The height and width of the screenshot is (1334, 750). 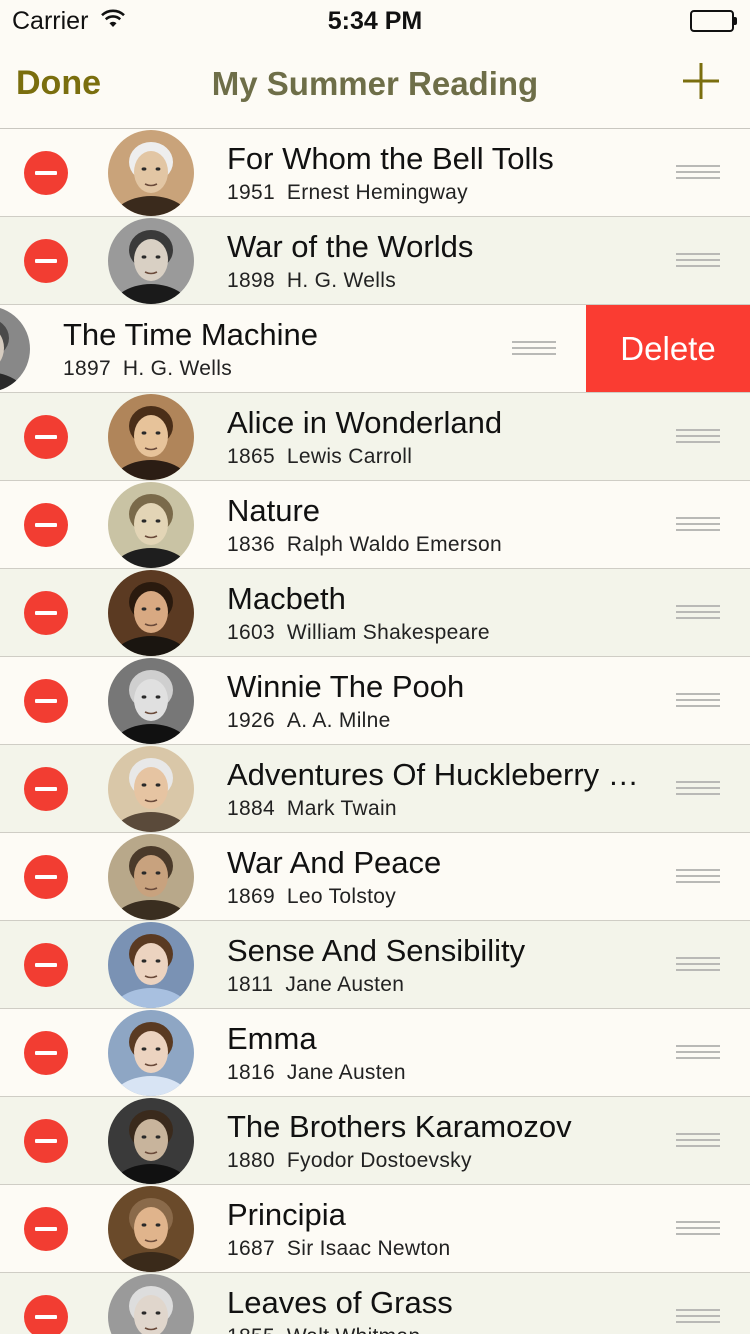 I want to click on book-year: 1898, so click(x=251, y=280).